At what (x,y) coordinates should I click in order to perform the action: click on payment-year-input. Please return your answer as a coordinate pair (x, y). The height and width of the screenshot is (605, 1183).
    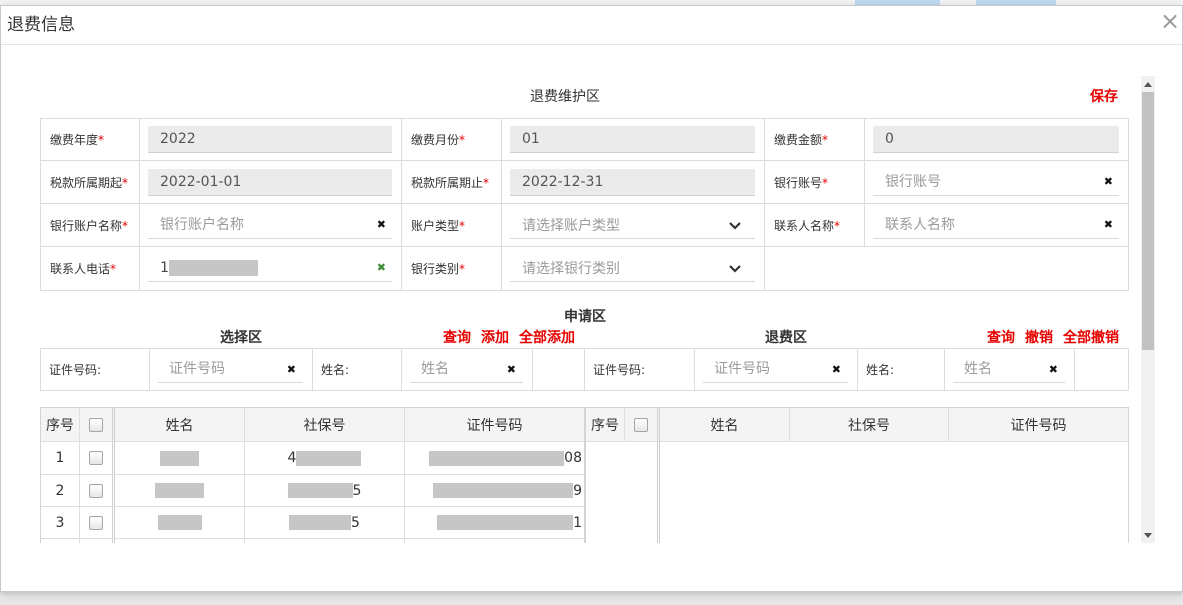
    Looking at the image, I should click on (270, 139).